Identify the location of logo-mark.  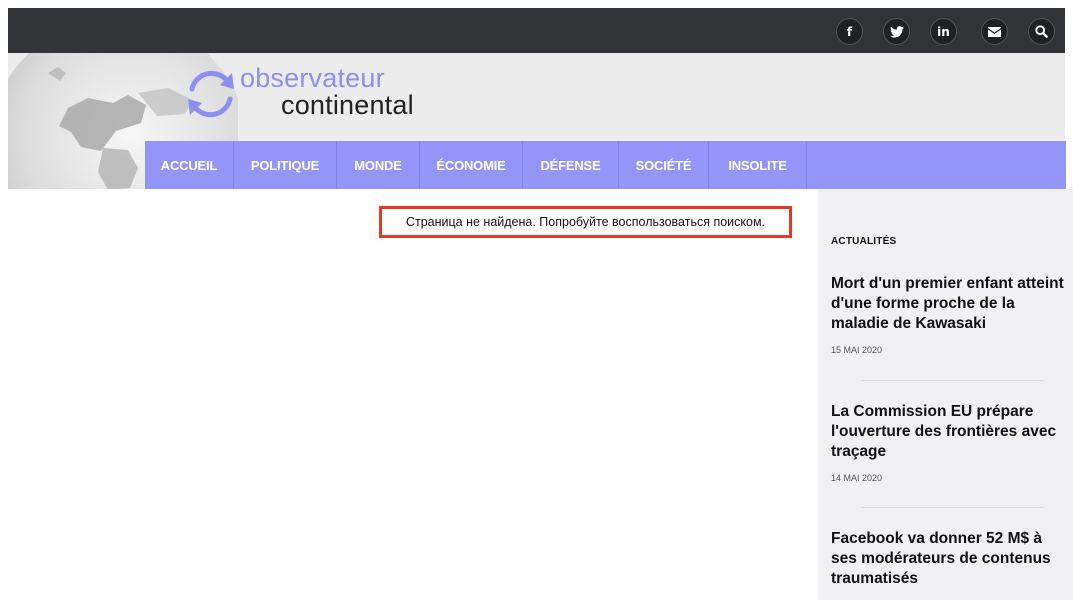
(211, 96).